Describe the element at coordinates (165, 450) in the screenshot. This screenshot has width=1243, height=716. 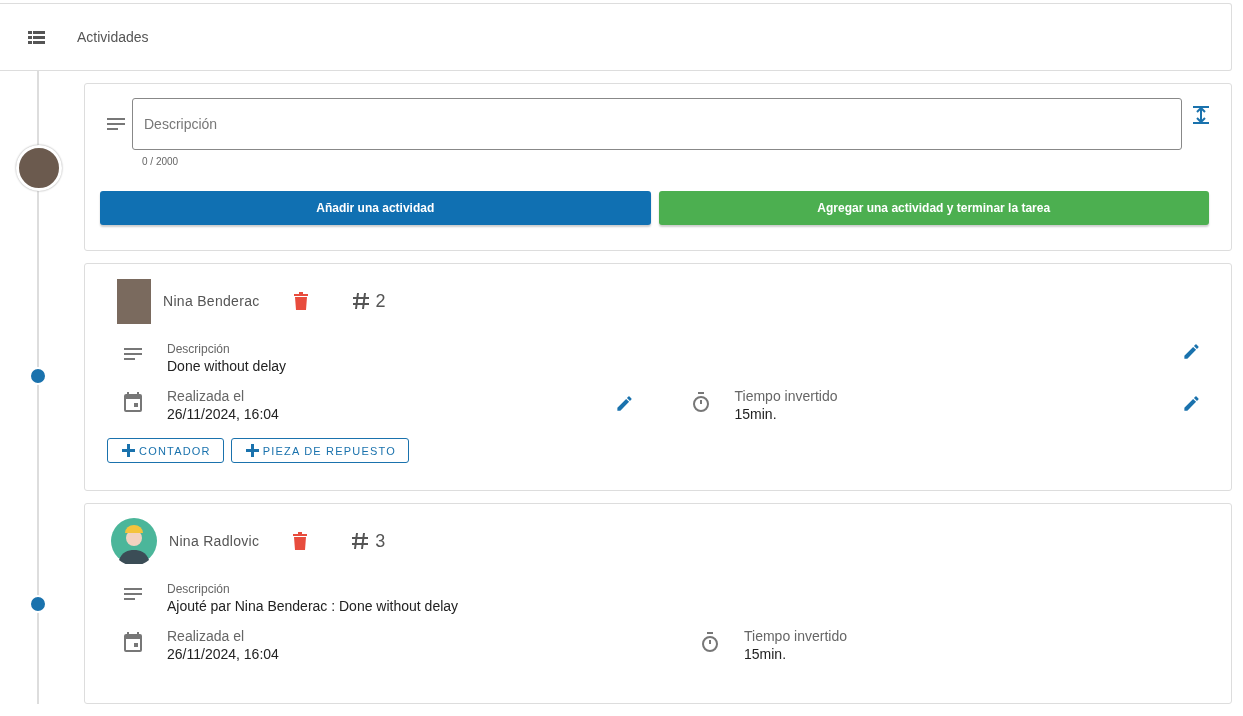
I see `add-button: CONTADOR` at that location.